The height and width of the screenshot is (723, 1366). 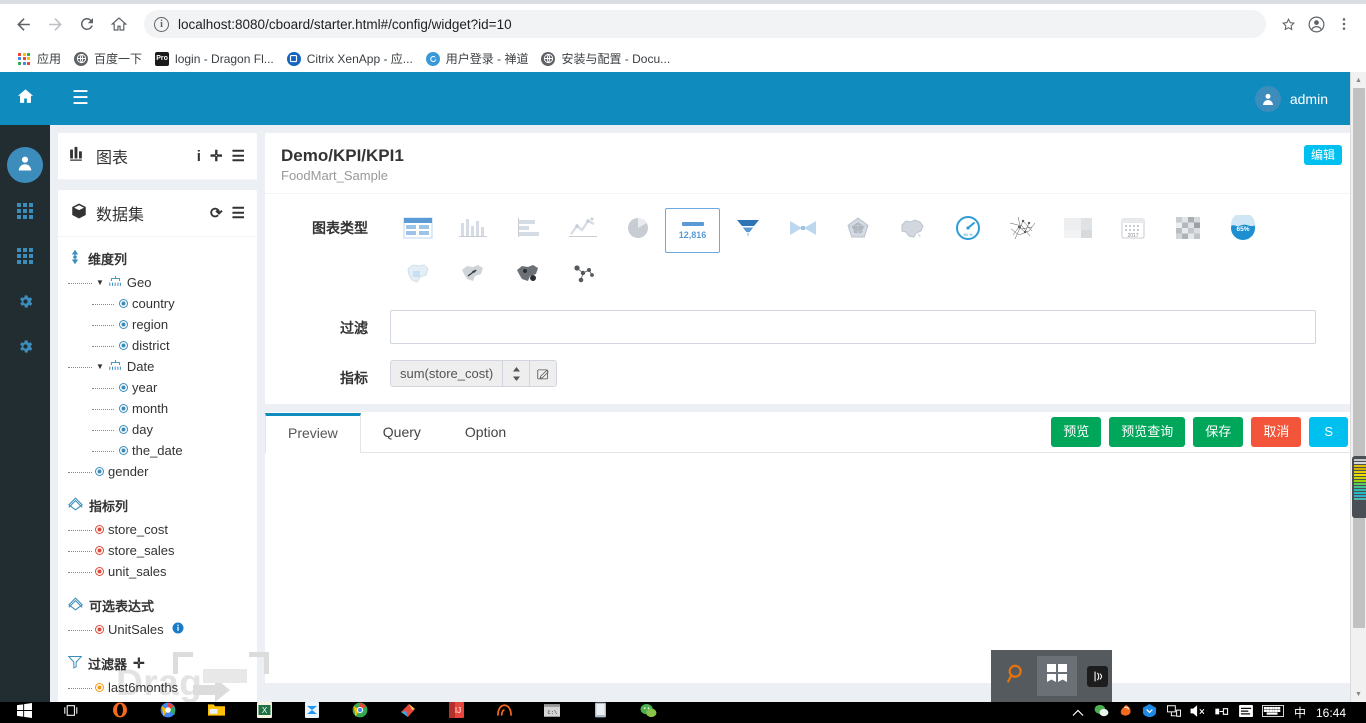 What do you see at coordinates (1322, 155) in the screenshot?
I see `edit-button: 编辑` at bounding box center [1322, 155].